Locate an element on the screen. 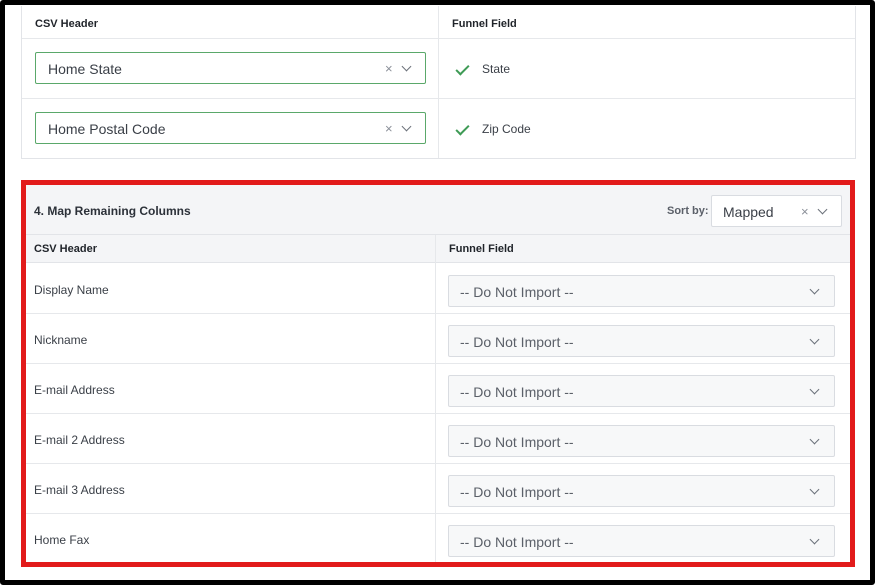 The height and width of the screenshot is (585, 875). table-row: E-mail 3 Address -- Do Not Import -- is located at coordinates (438, 489).